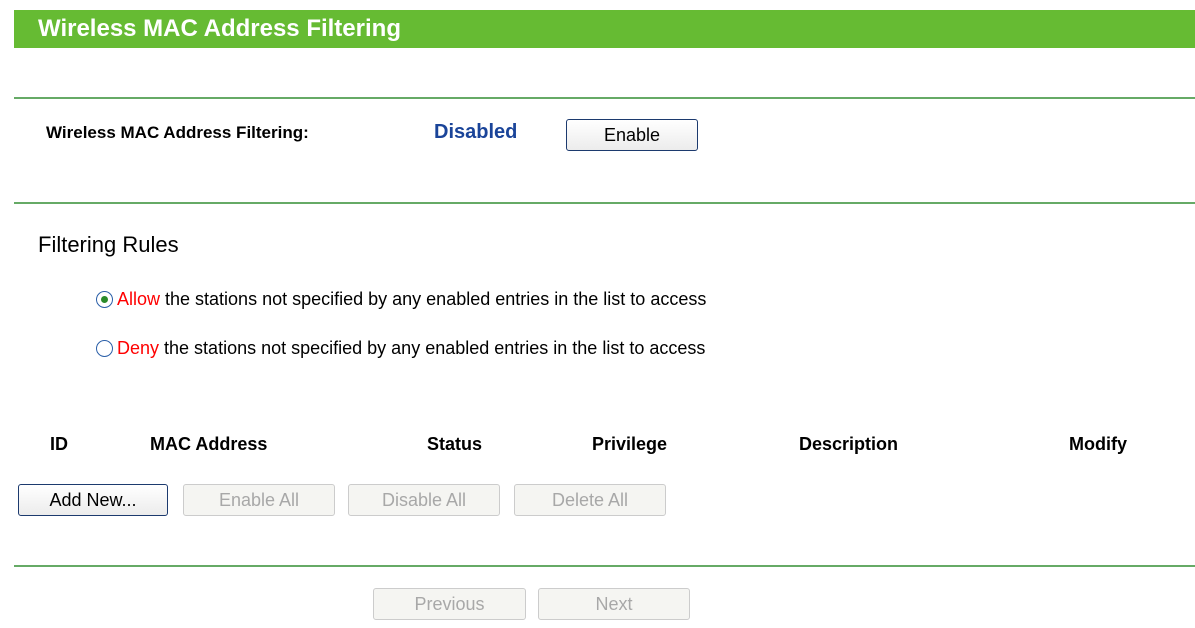  I want to click on filtering-label: Wireless MAC Address Filtering:, so click(177, 132).